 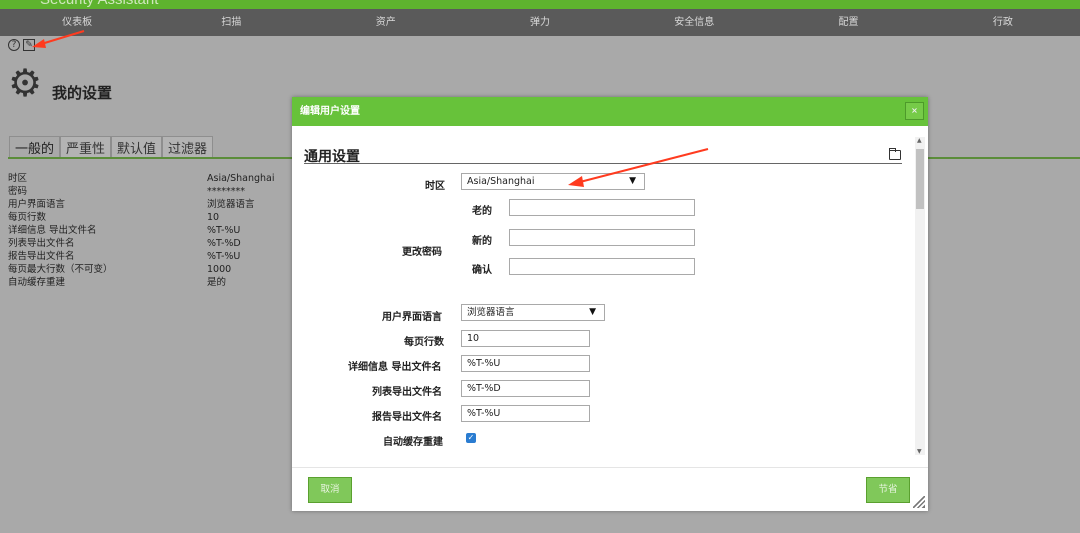 I want to click on page-title: 我的设置, so click(x=82, y=93).